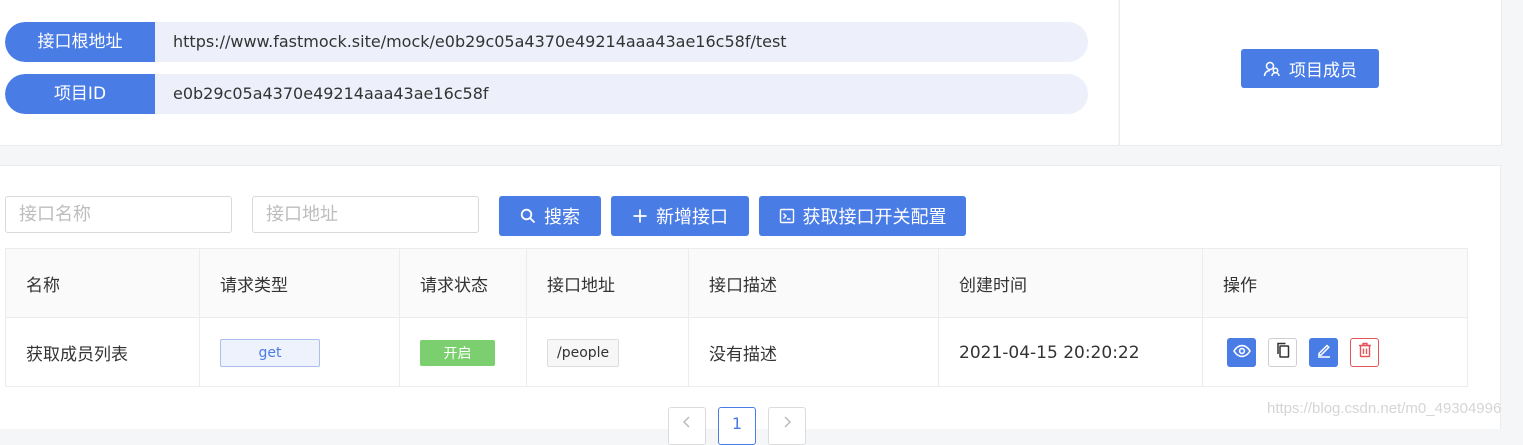  I want to click on root-url-label: 接口根地址, so click(80, 42).